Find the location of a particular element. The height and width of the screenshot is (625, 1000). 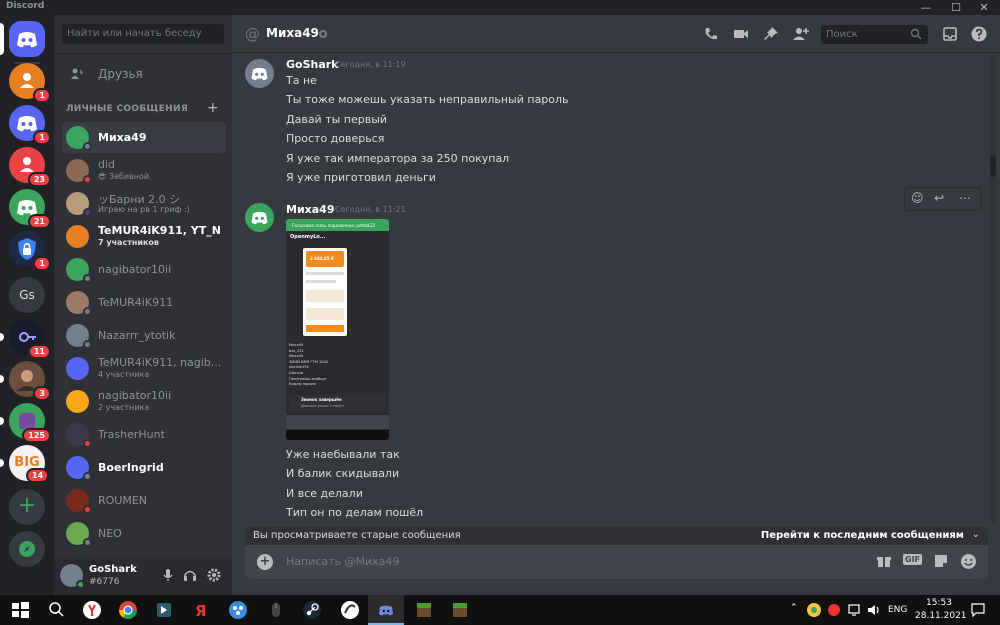

help-icon is located at coordinates (979, 34).